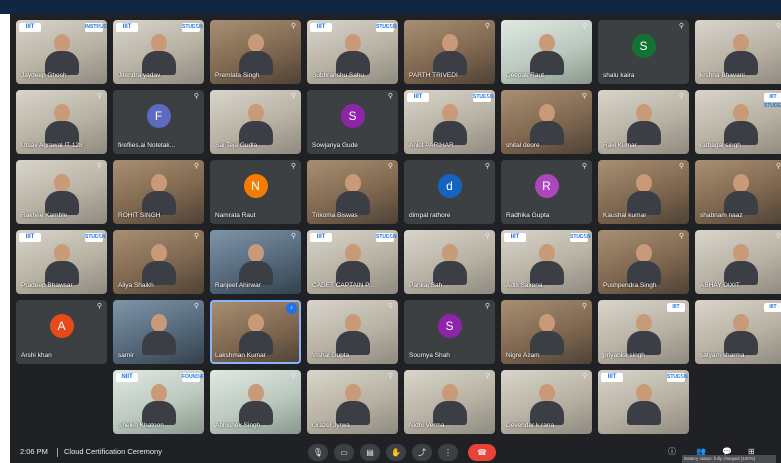 The height and width of the screenshot is (463, 781). Describe the element at coordinates (643, 52) in the screenshot. I see `participant-tile: S ⚲ shalu kaira` at that location.